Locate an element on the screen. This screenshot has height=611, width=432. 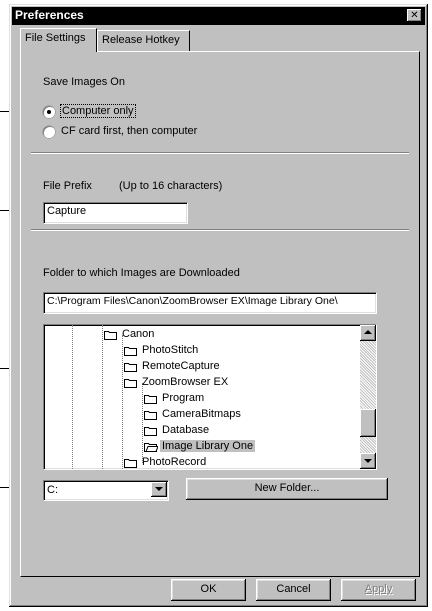
tab-release-hotkey: Release Hotkey is located at coordinates (143, 40).